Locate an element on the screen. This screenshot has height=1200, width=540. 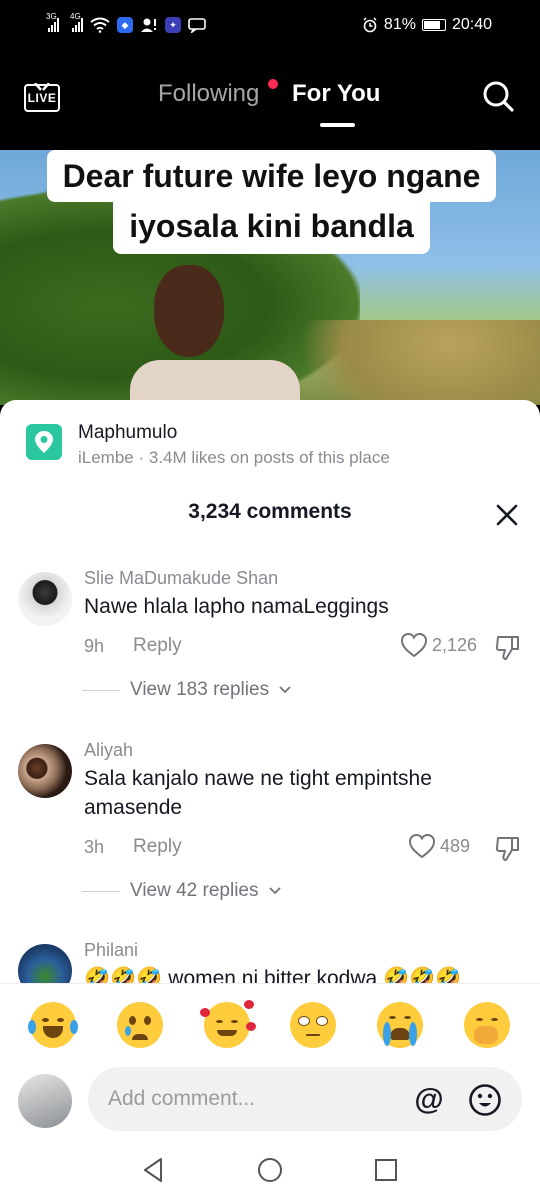
comment-input-container: @ is located at coordinates (305, 1099).